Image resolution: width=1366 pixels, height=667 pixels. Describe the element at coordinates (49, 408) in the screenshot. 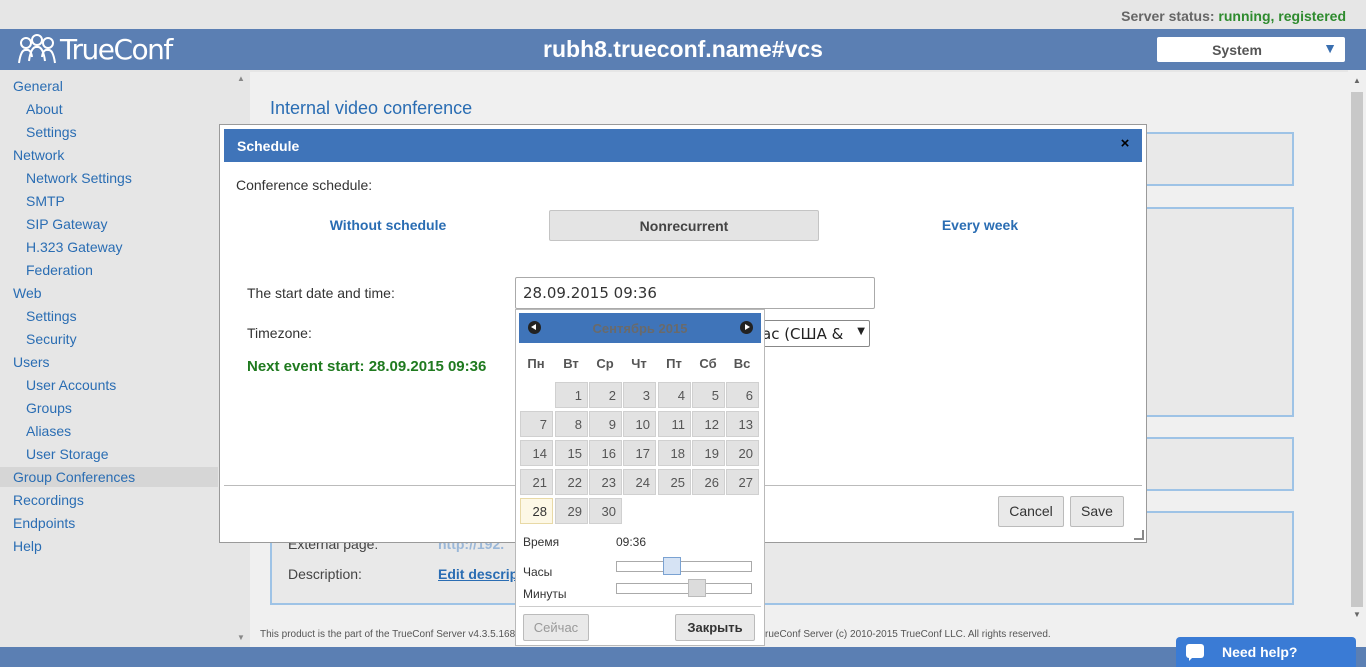

I see `sidebar-item-groups: Groups` at that location.